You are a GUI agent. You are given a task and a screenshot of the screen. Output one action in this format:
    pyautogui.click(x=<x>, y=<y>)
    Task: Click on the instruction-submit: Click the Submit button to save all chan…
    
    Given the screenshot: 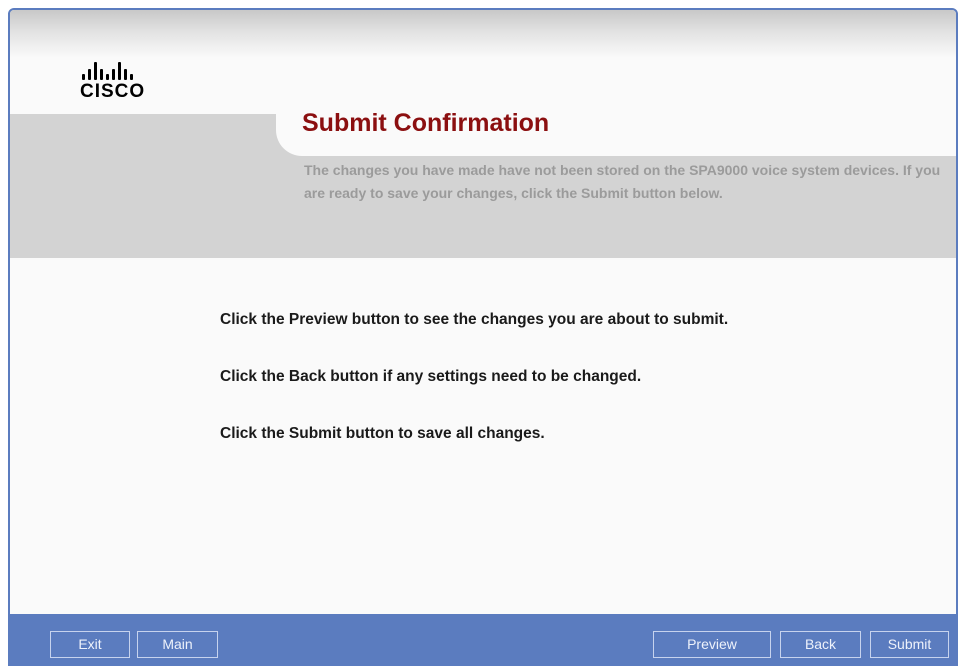 What is the action you would take?
    pyautogui.click(x=382, y=433)
    